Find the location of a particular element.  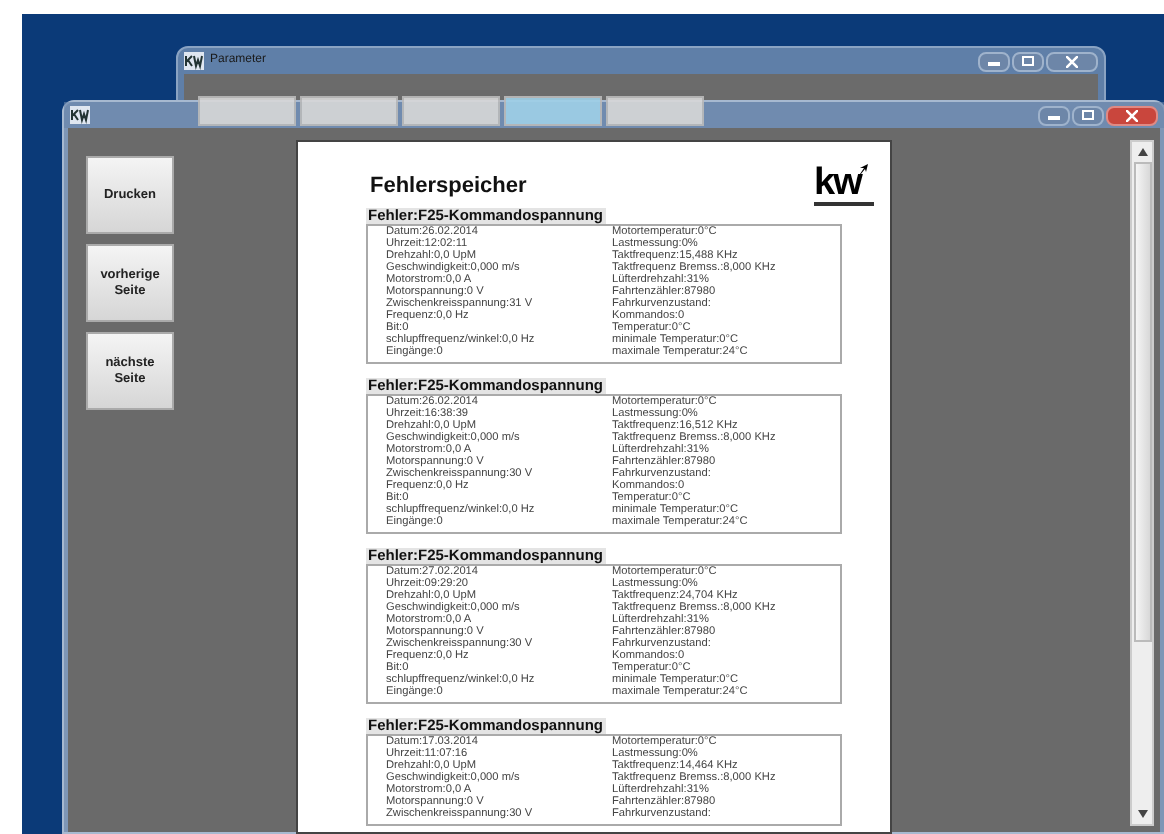

scroll-down-icon is located at coordinates (1142, 814).